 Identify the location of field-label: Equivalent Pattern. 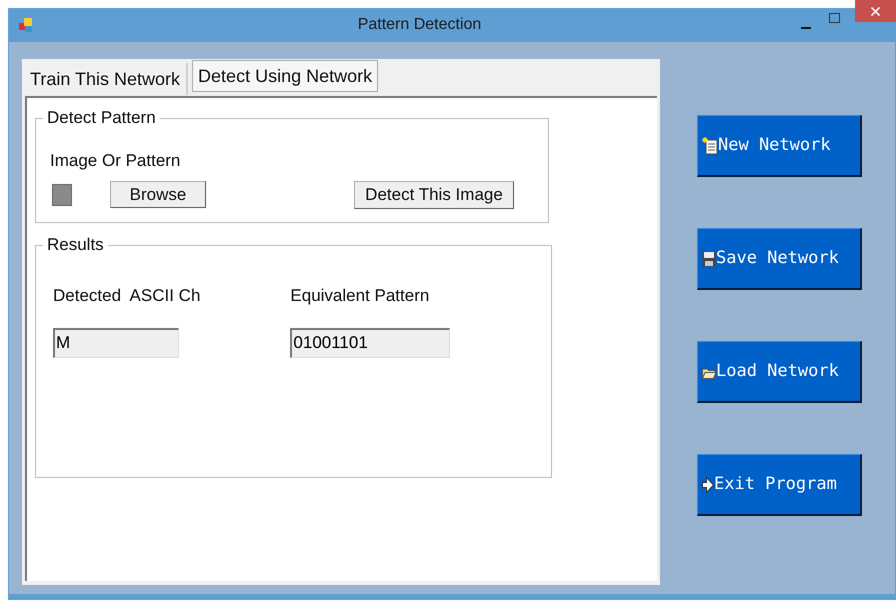
(360, 296).